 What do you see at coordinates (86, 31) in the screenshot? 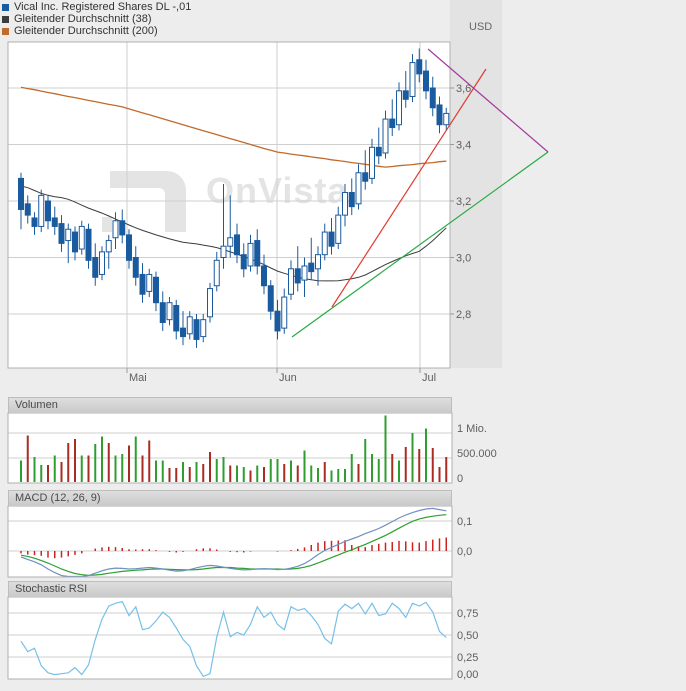
I see `legend-label: Gleitender Durchschnitt (200)` at bounding box center [86, 31].